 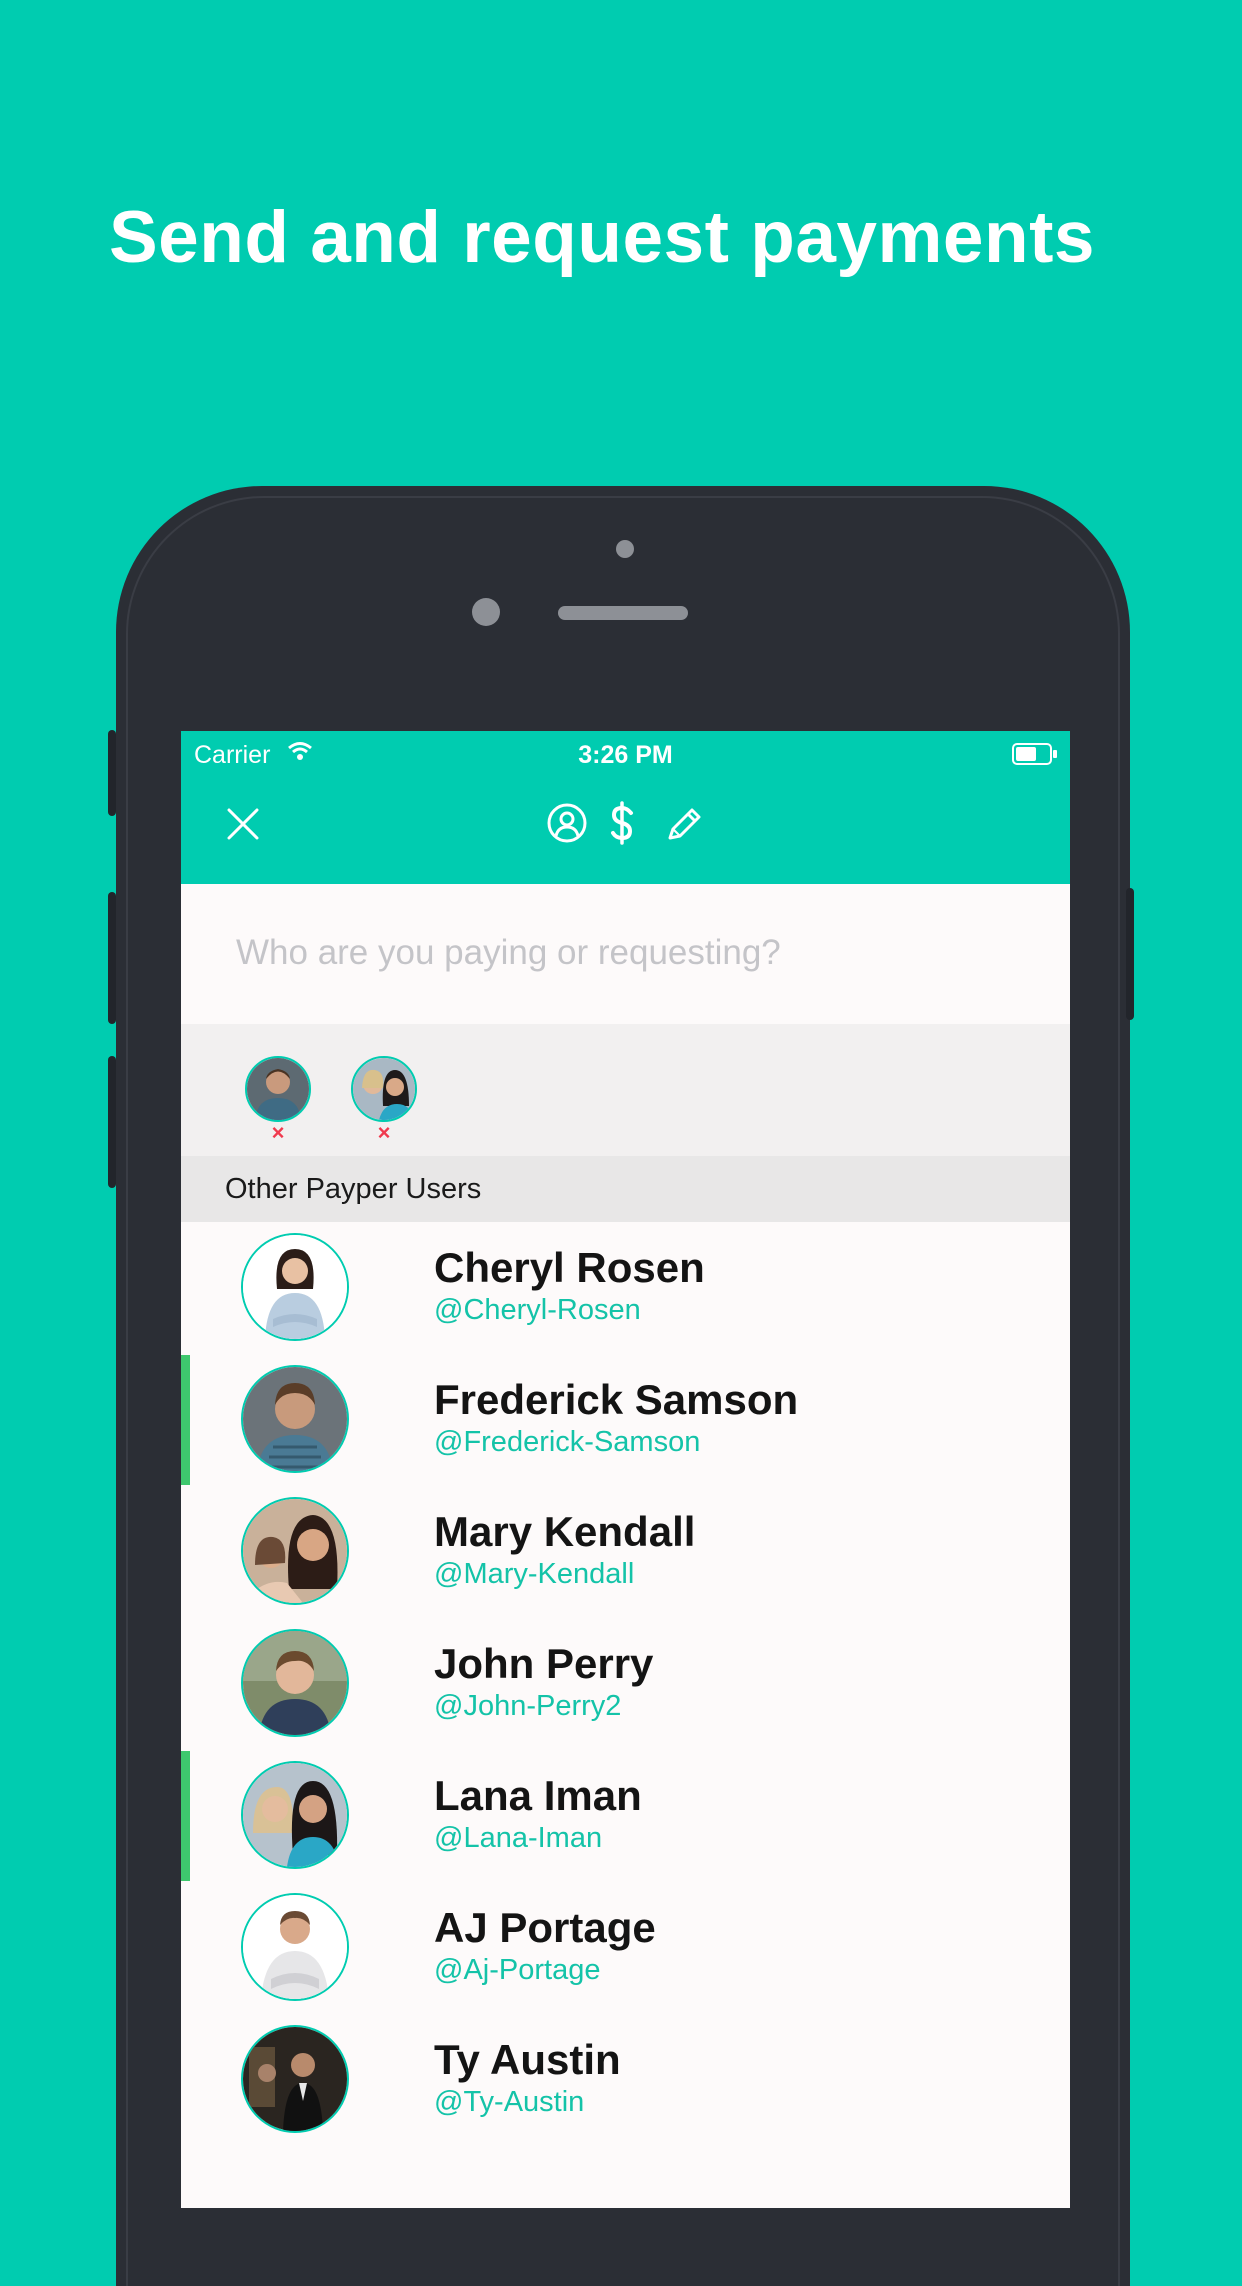 What do you see at coordinates (567, 1442) in the screenshot?
I see `user-handle: @Frederick-Samson` at bounding box center [567, 1442].